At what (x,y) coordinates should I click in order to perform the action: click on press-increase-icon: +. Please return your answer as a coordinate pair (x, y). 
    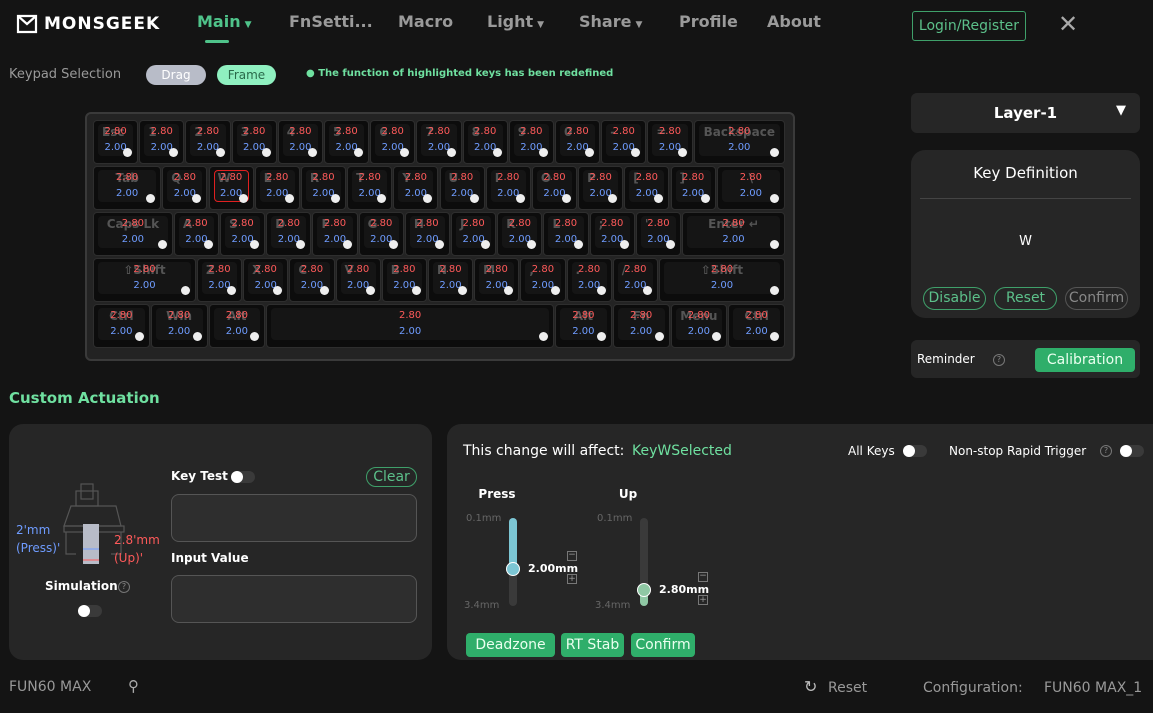
    Looking at the image, I should click on (572, 578).